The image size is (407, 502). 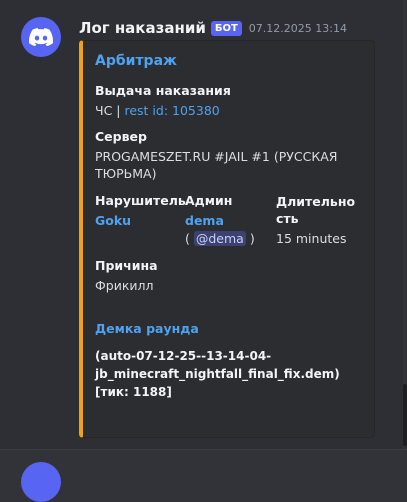 What do you see at coordinates (126, 265) in the screenshot?
I see `field-reason-label: Причина` at bounding box center [126, 265].